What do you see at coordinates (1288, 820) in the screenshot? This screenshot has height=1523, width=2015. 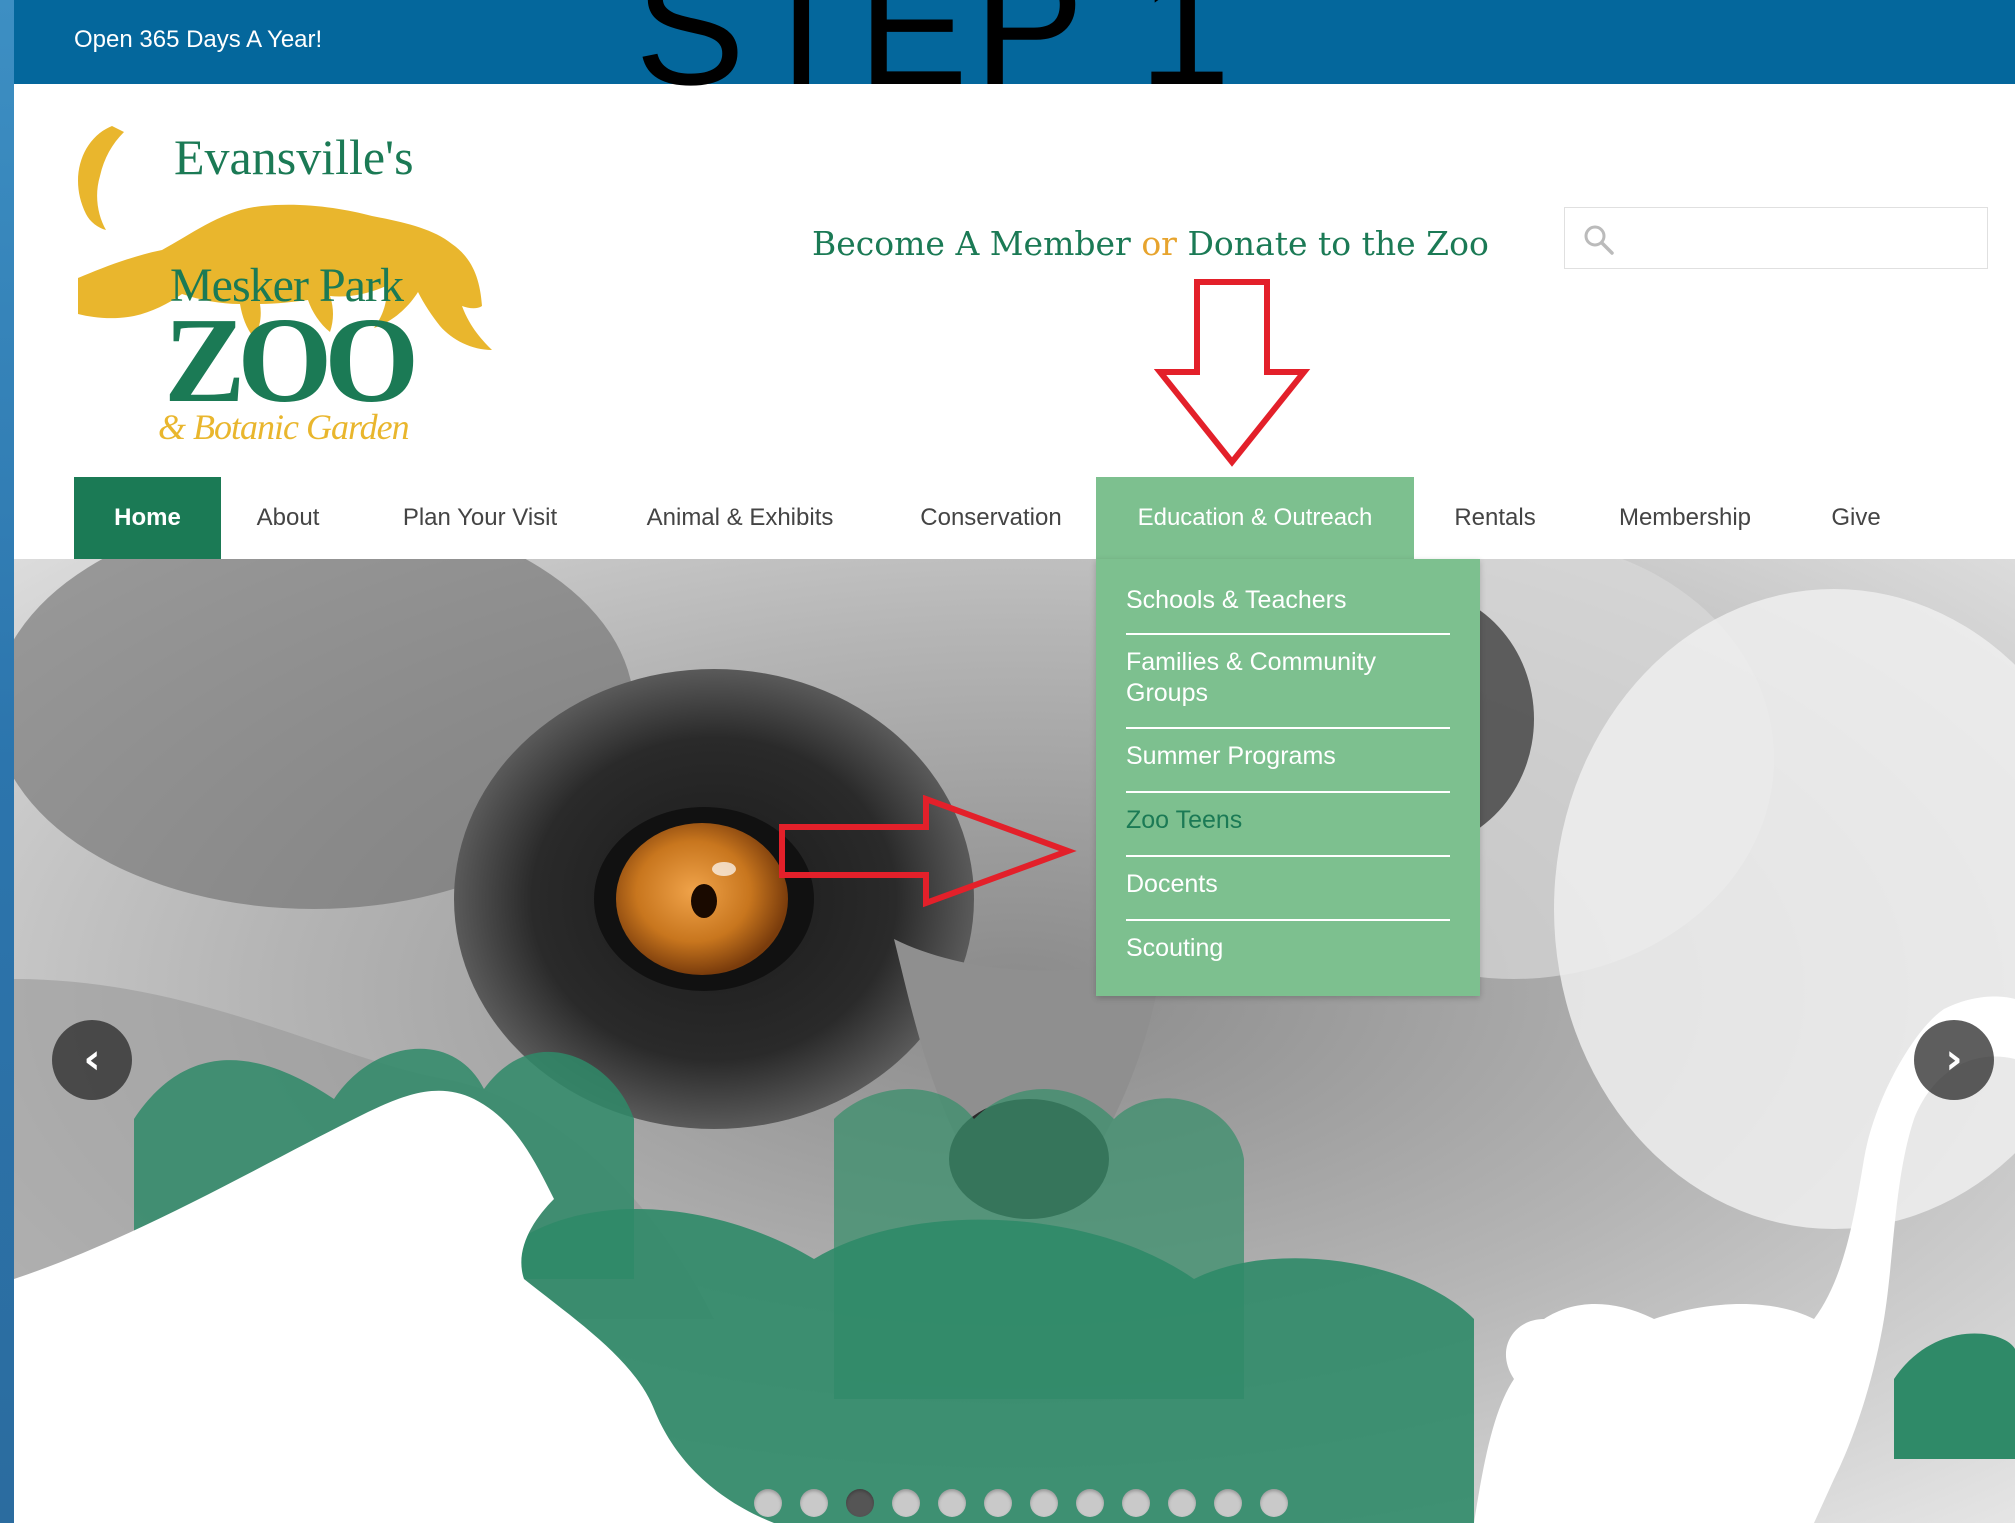 I see `dropdown-item-zoo-teens: Zoo Teens` at bounding box center [1288, 820].